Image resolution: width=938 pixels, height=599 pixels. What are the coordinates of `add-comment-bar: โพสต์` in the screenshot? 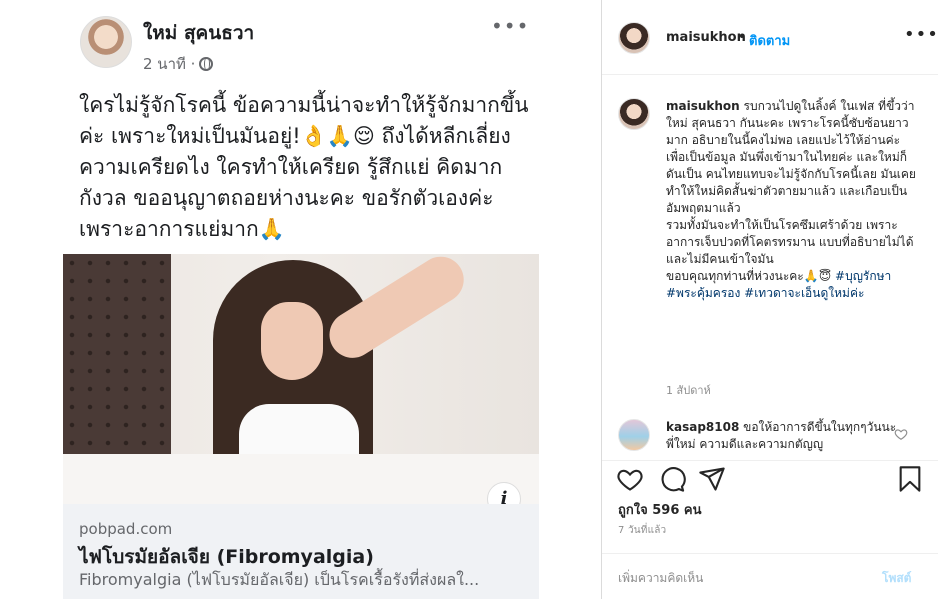 It's located at (770, 576).